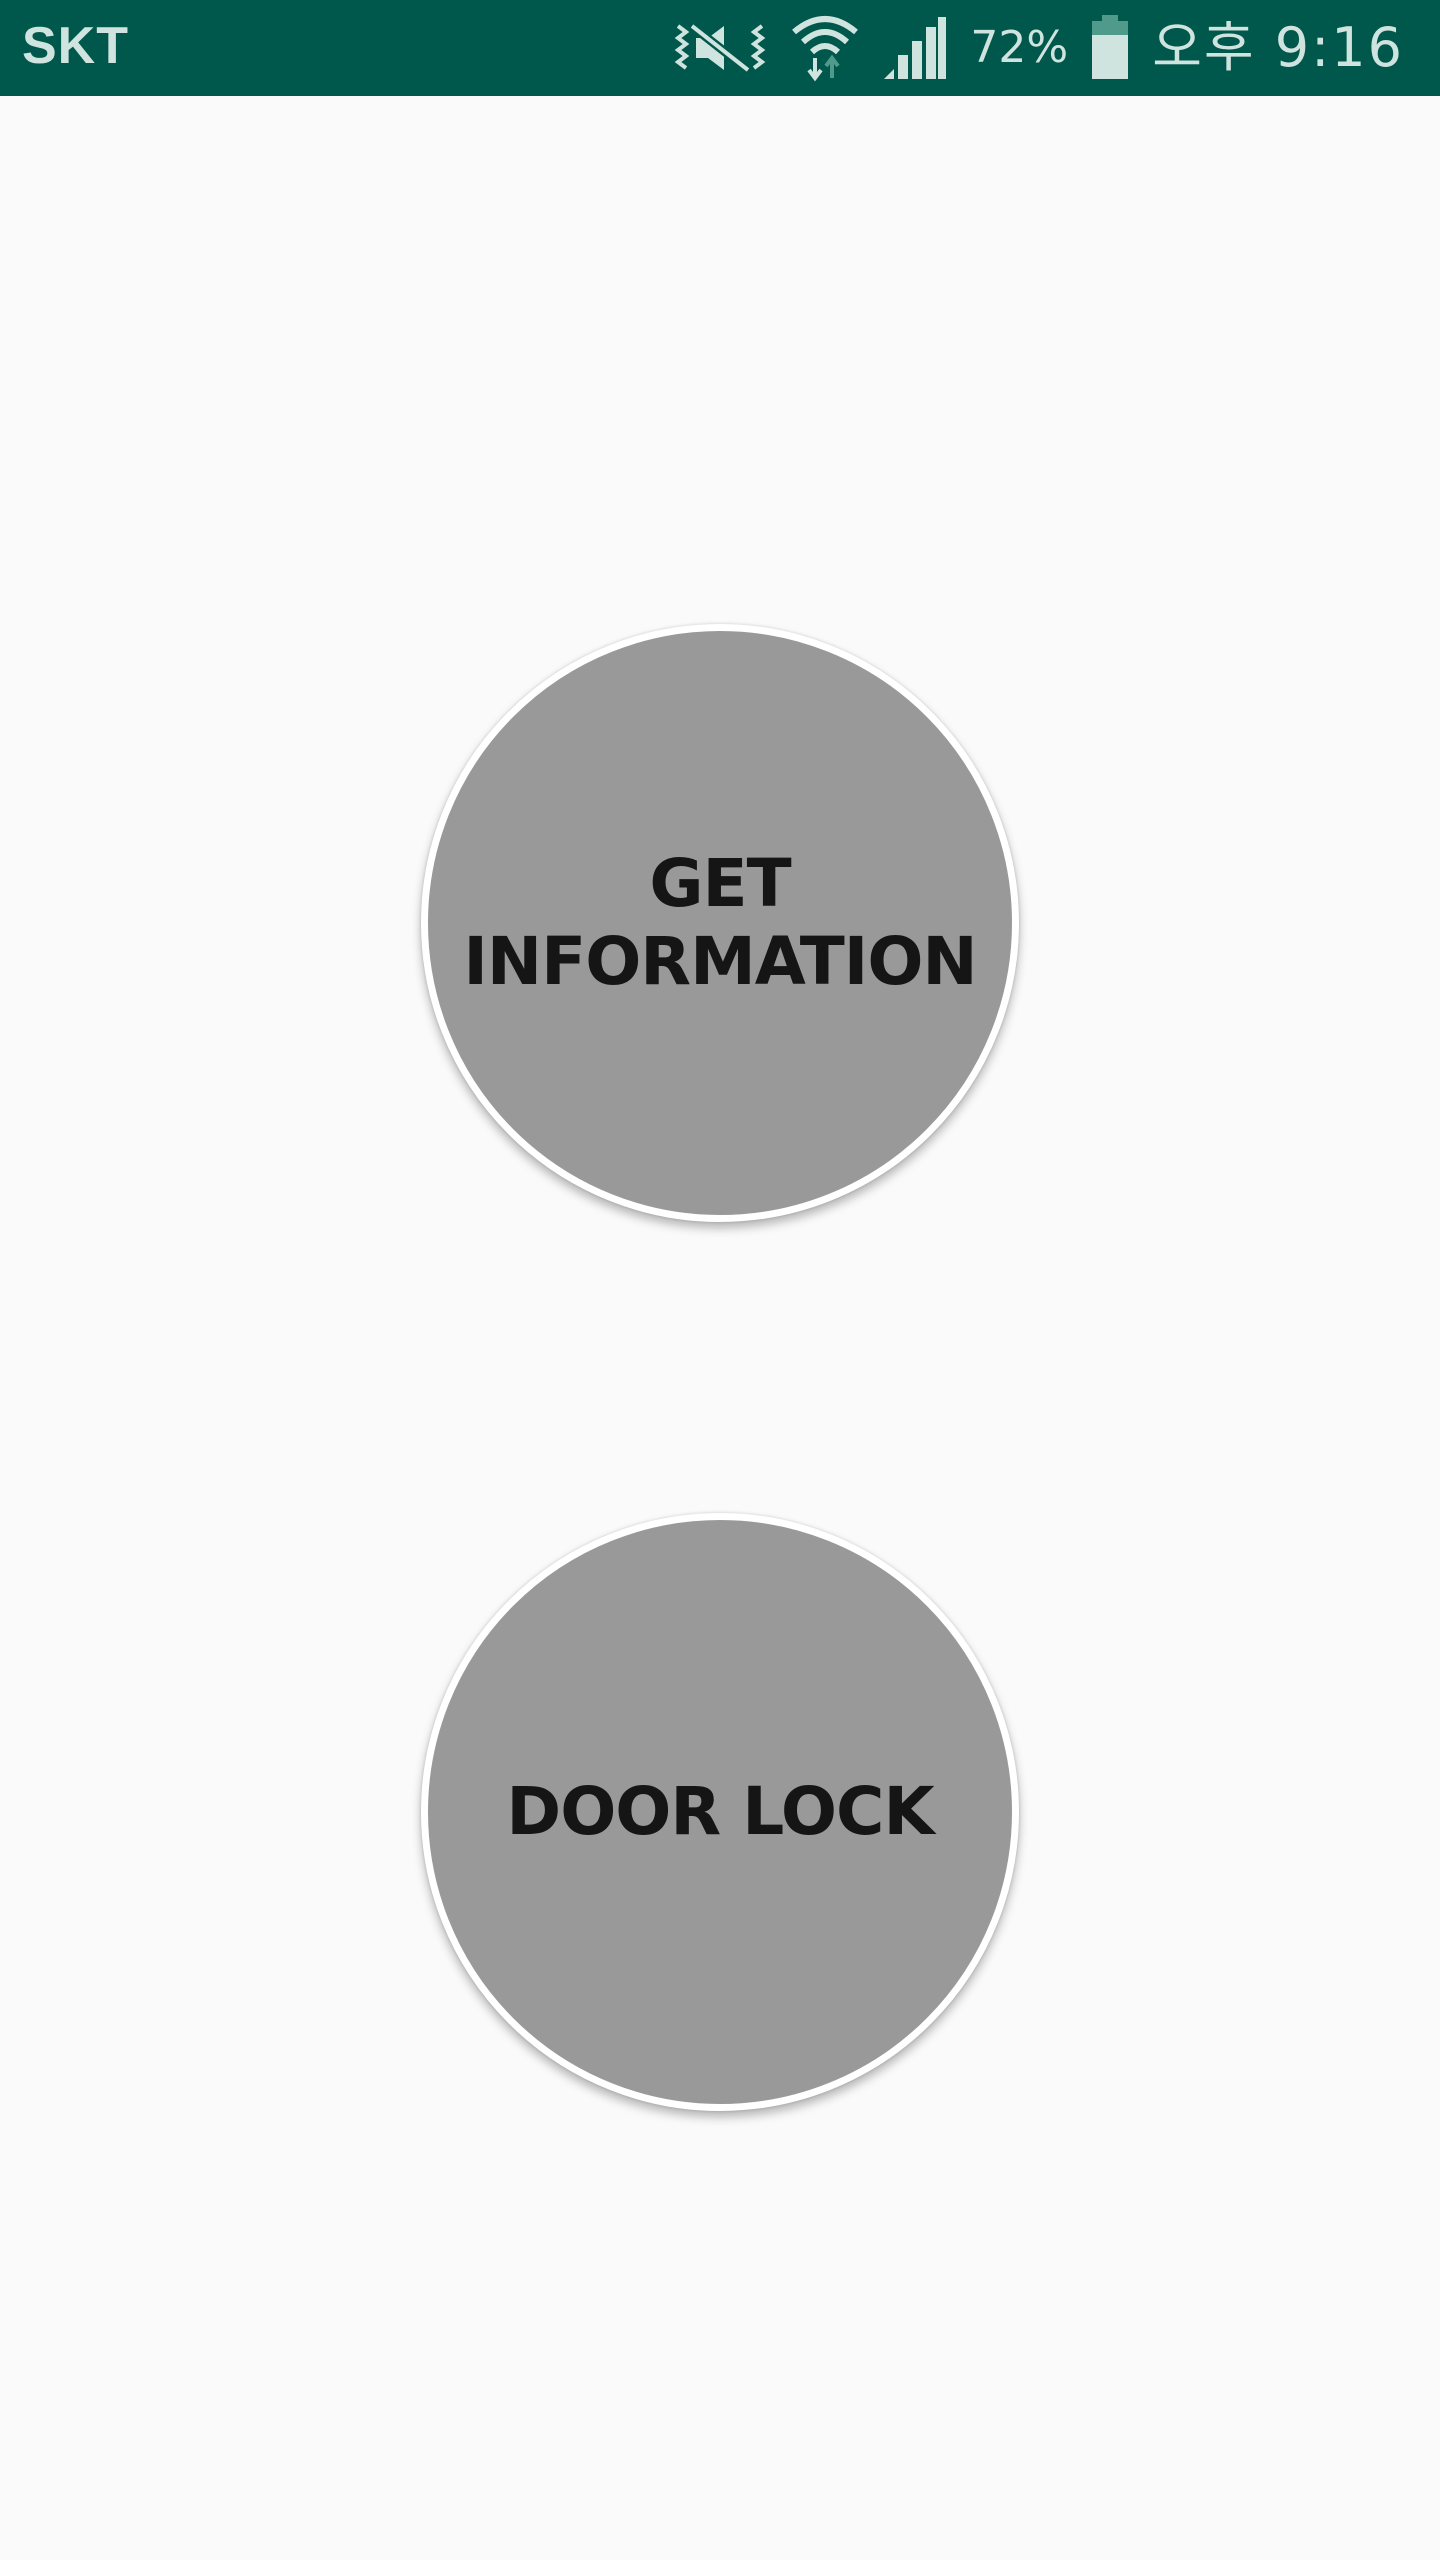 The height and width of the screenshot is (2560, 1440). I want to click on carrier-label: SKT, so click(75, 46).